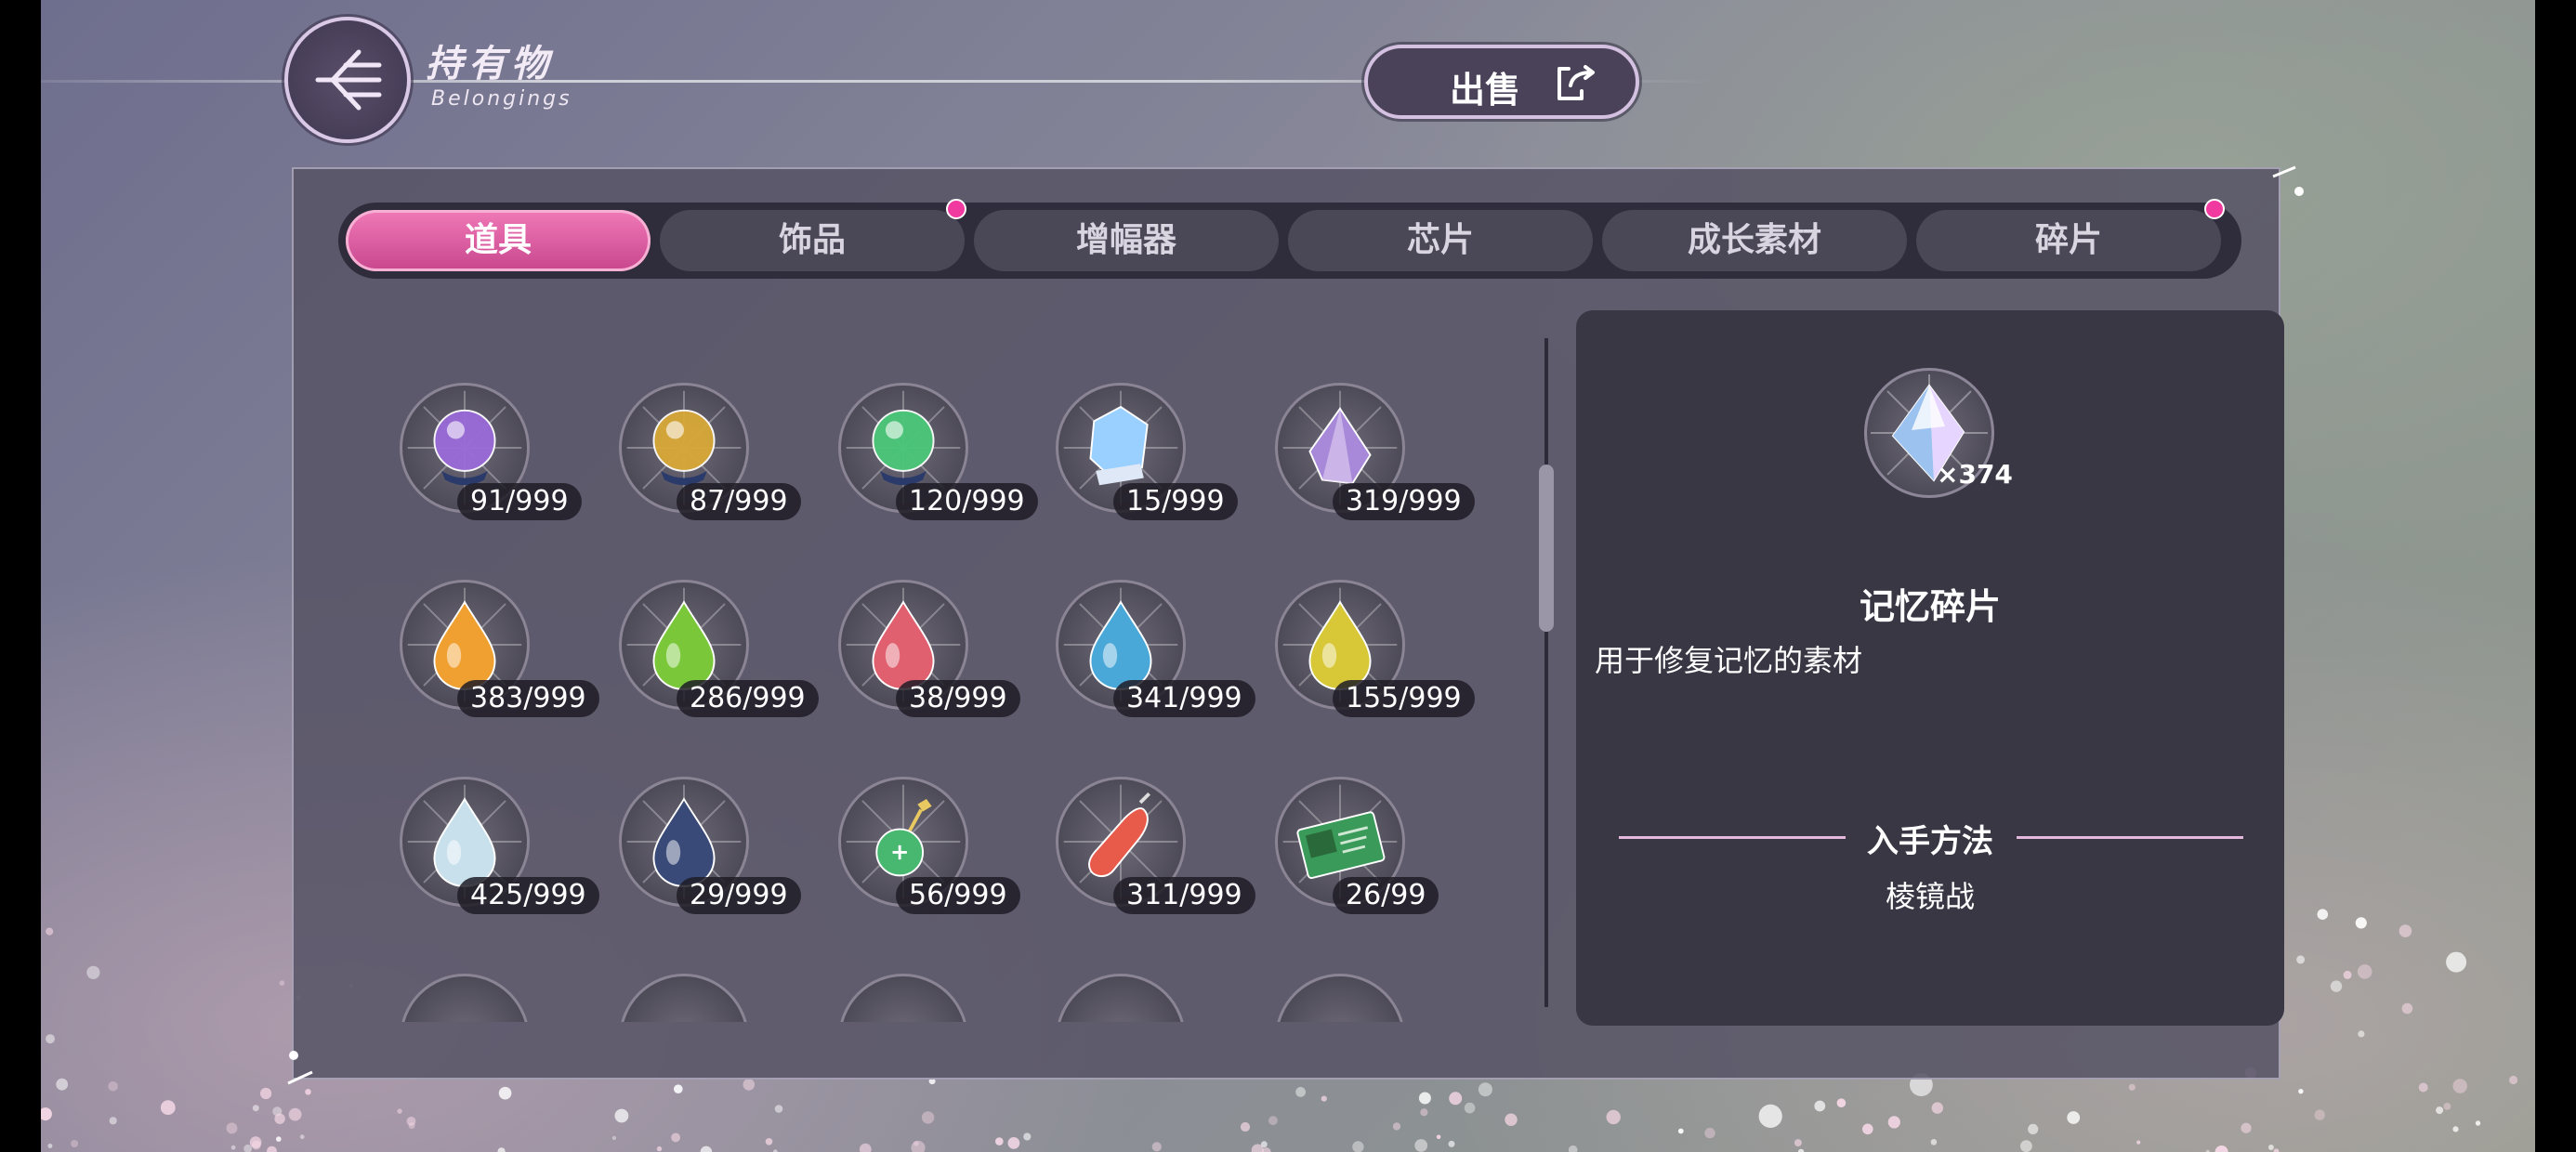 The height and width of the screenshot is (1152, 2576). What do you see at coordinates (701, 441) in the screenshot?
I see `inventory-item: 87/999` at bounding box center [701, 441].